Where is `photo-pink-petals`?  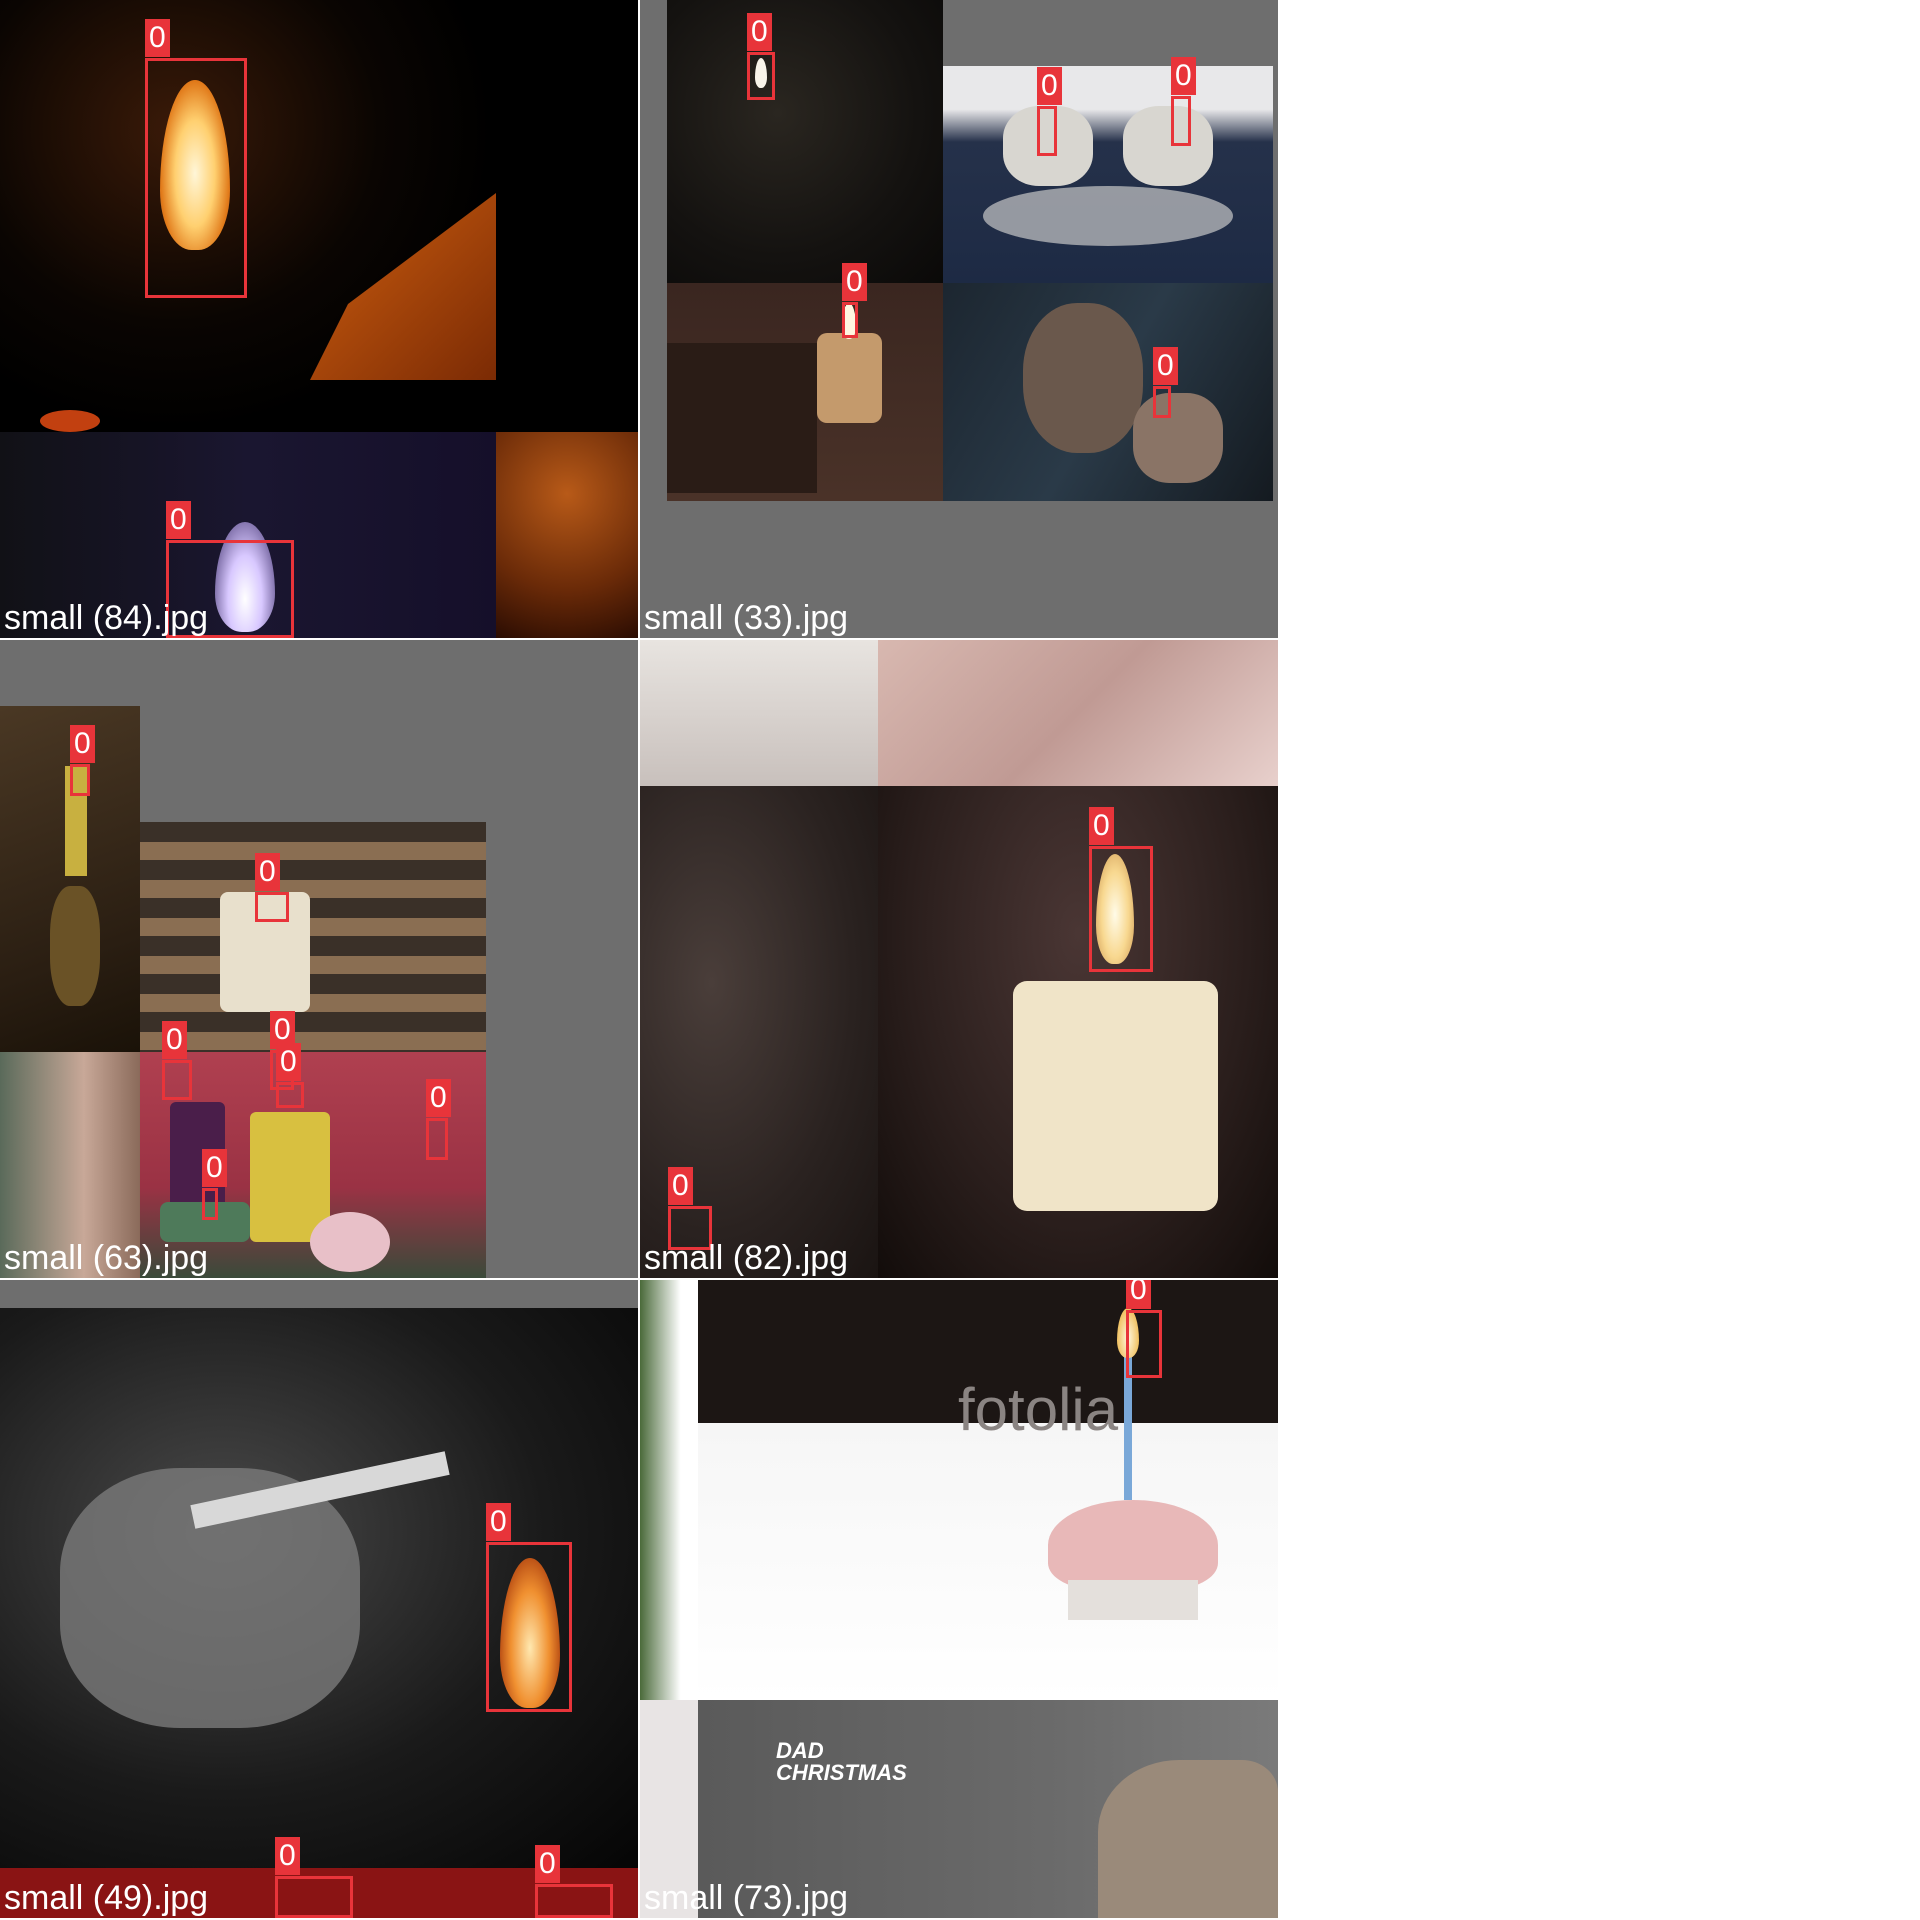
photo-pink-petals is located at coordinates (1078, 713).